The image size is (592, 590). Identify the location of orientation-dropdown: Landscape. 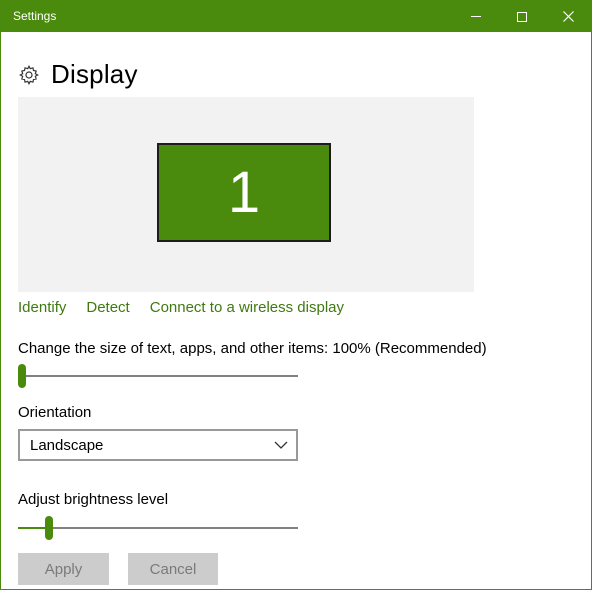
(158, 445).